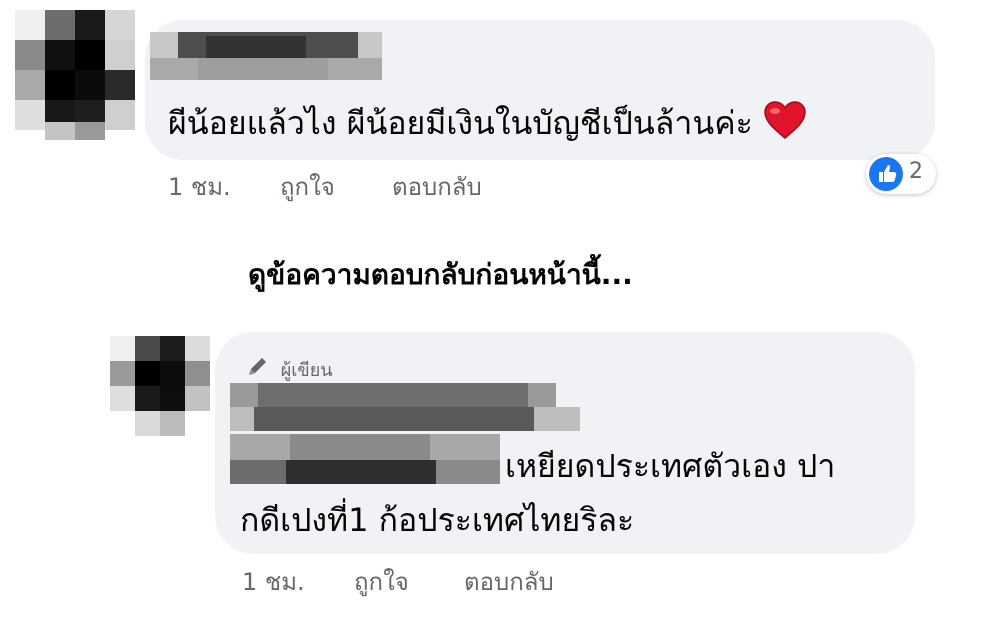  Describe the element at coordinates (306, 370) in the screenshot. I see `author-badge-label: ผู้เขียน` at that location.